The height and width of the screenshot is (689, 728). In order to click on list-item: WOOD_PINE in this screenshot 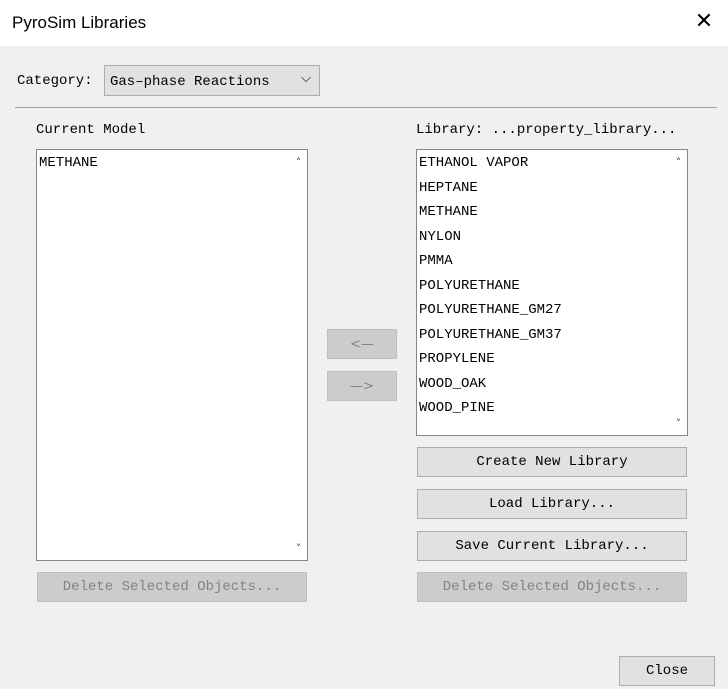, I will do `click(553, 411)`.